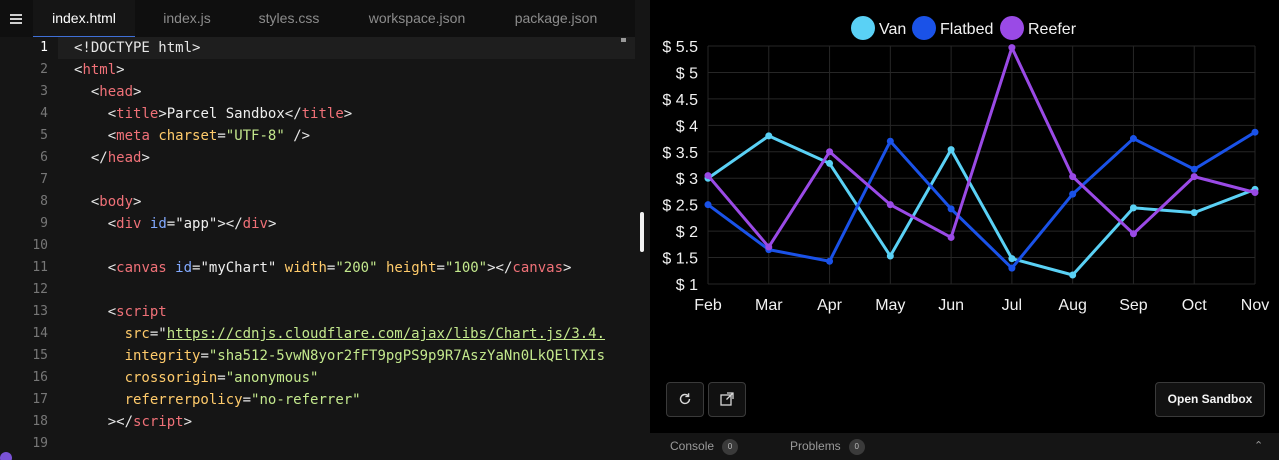  What do you see at coordinates (1012, 305) in the screenshot?
I see `x-tick-label: Jul` at bounding box center [1012, 305].